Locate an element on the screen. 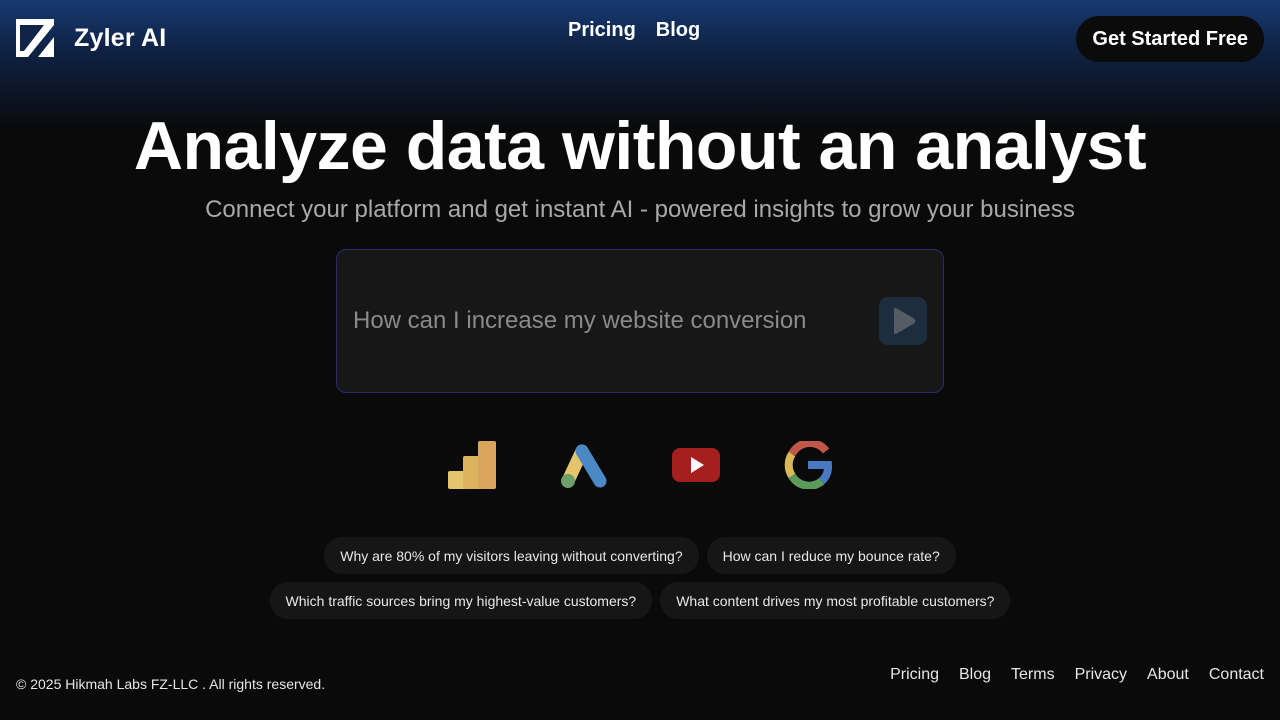 The width and height of the screenshot is (1280, 720). footer-link-about: About is located at coordinates (1168, 675).